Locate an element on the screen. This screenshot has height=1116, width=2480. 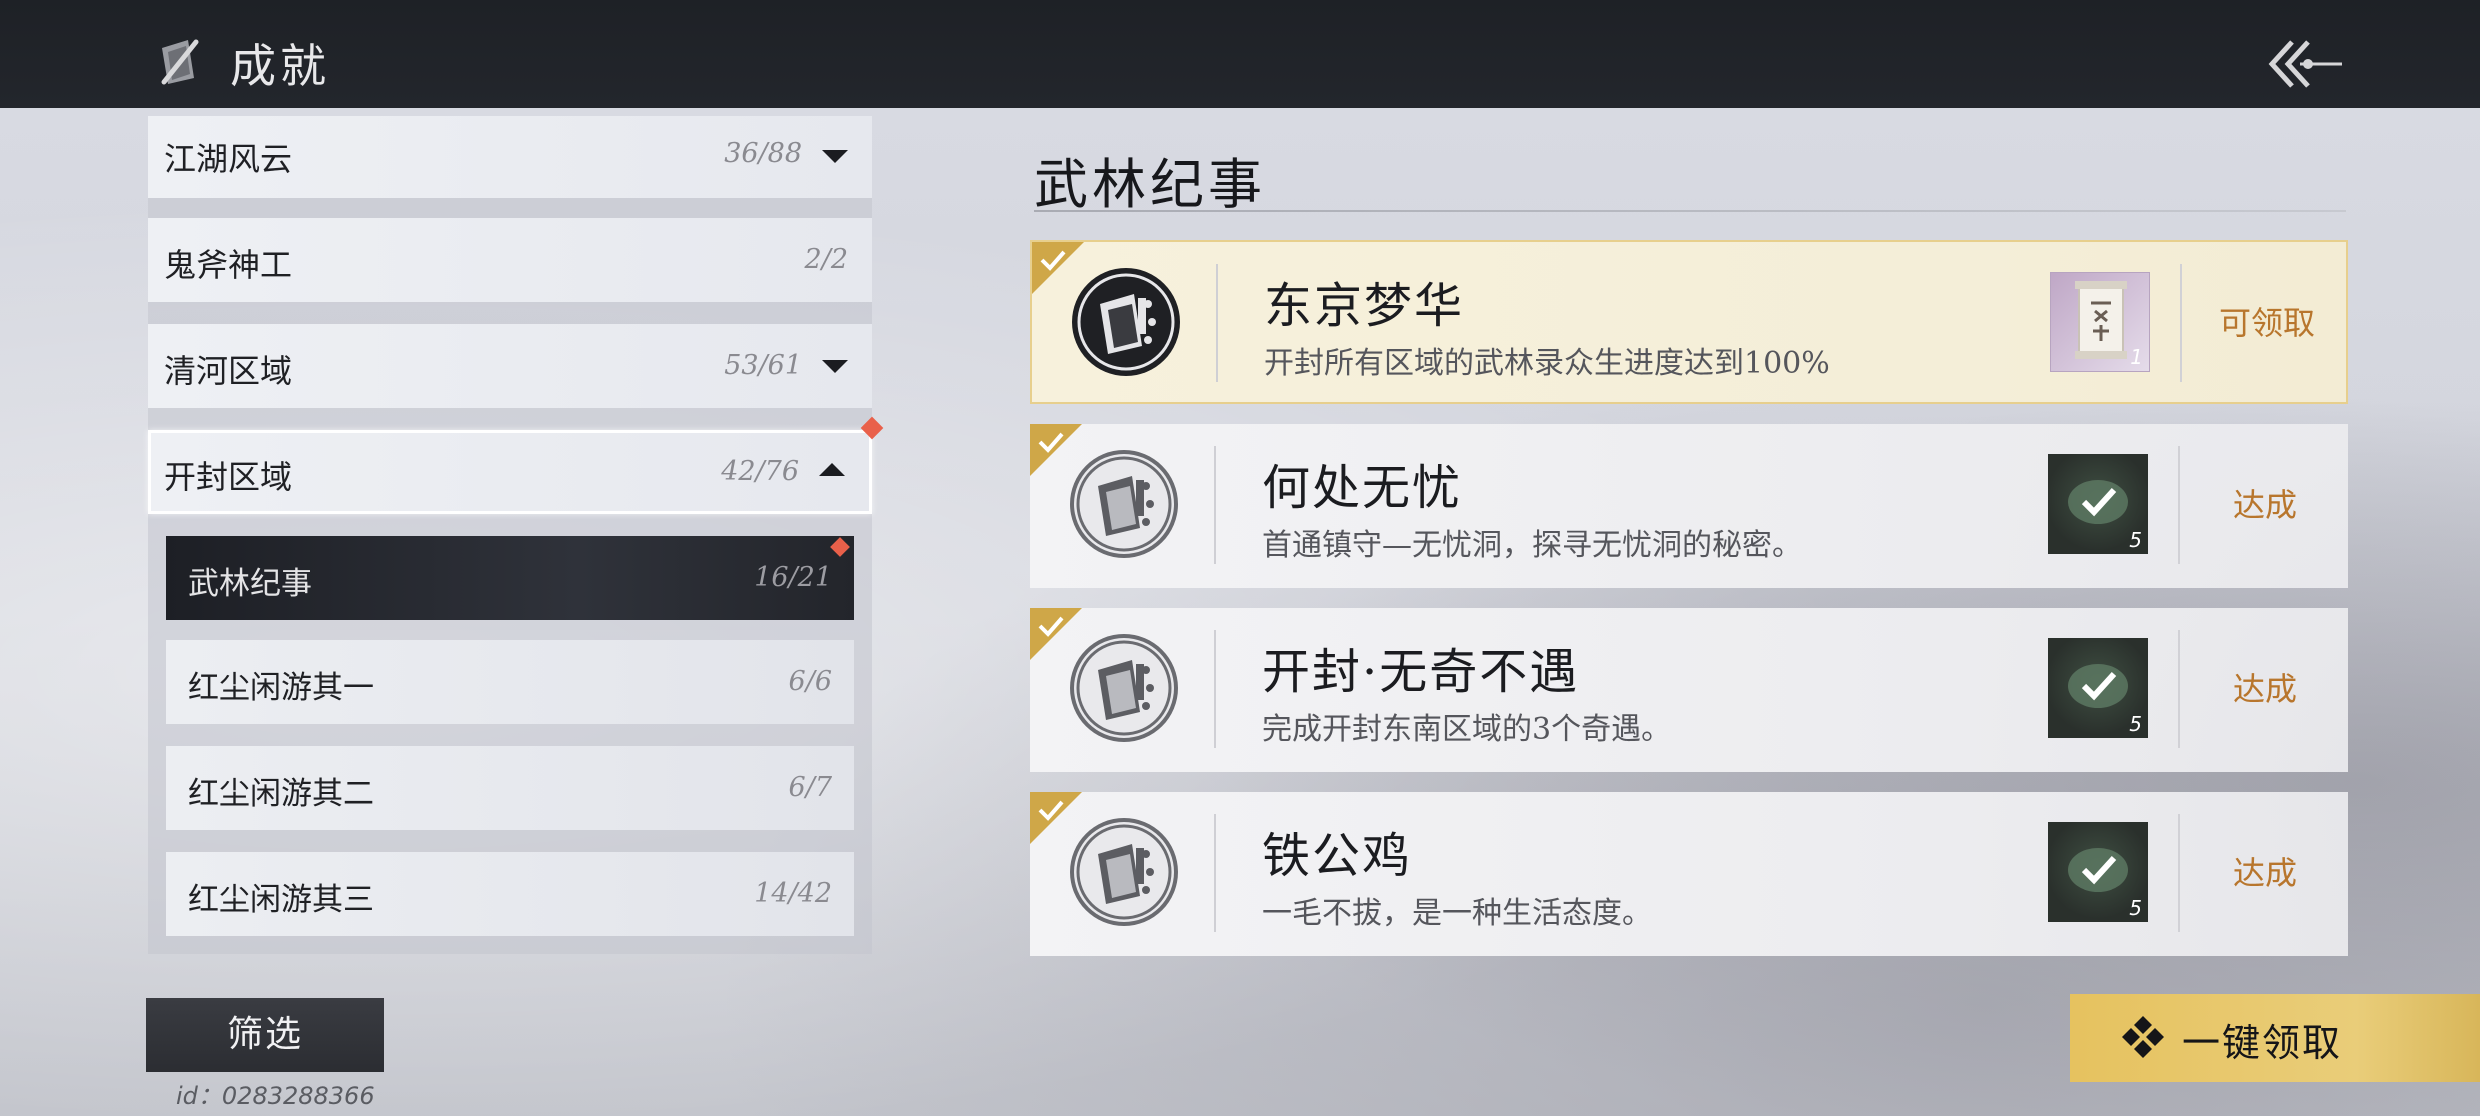
section-title: 武林纪事 is located at coordinates (1150, 184).